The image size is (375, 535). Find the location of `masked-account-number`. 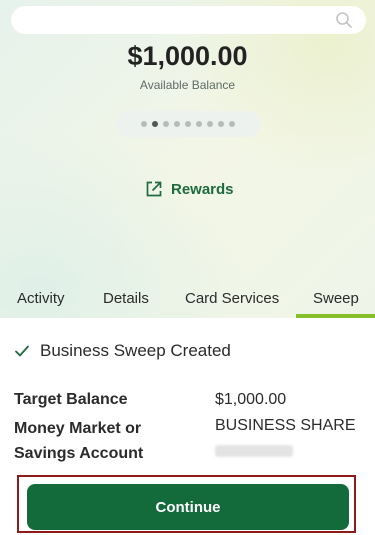

masked-account-number is located at coordinates (254, 451).